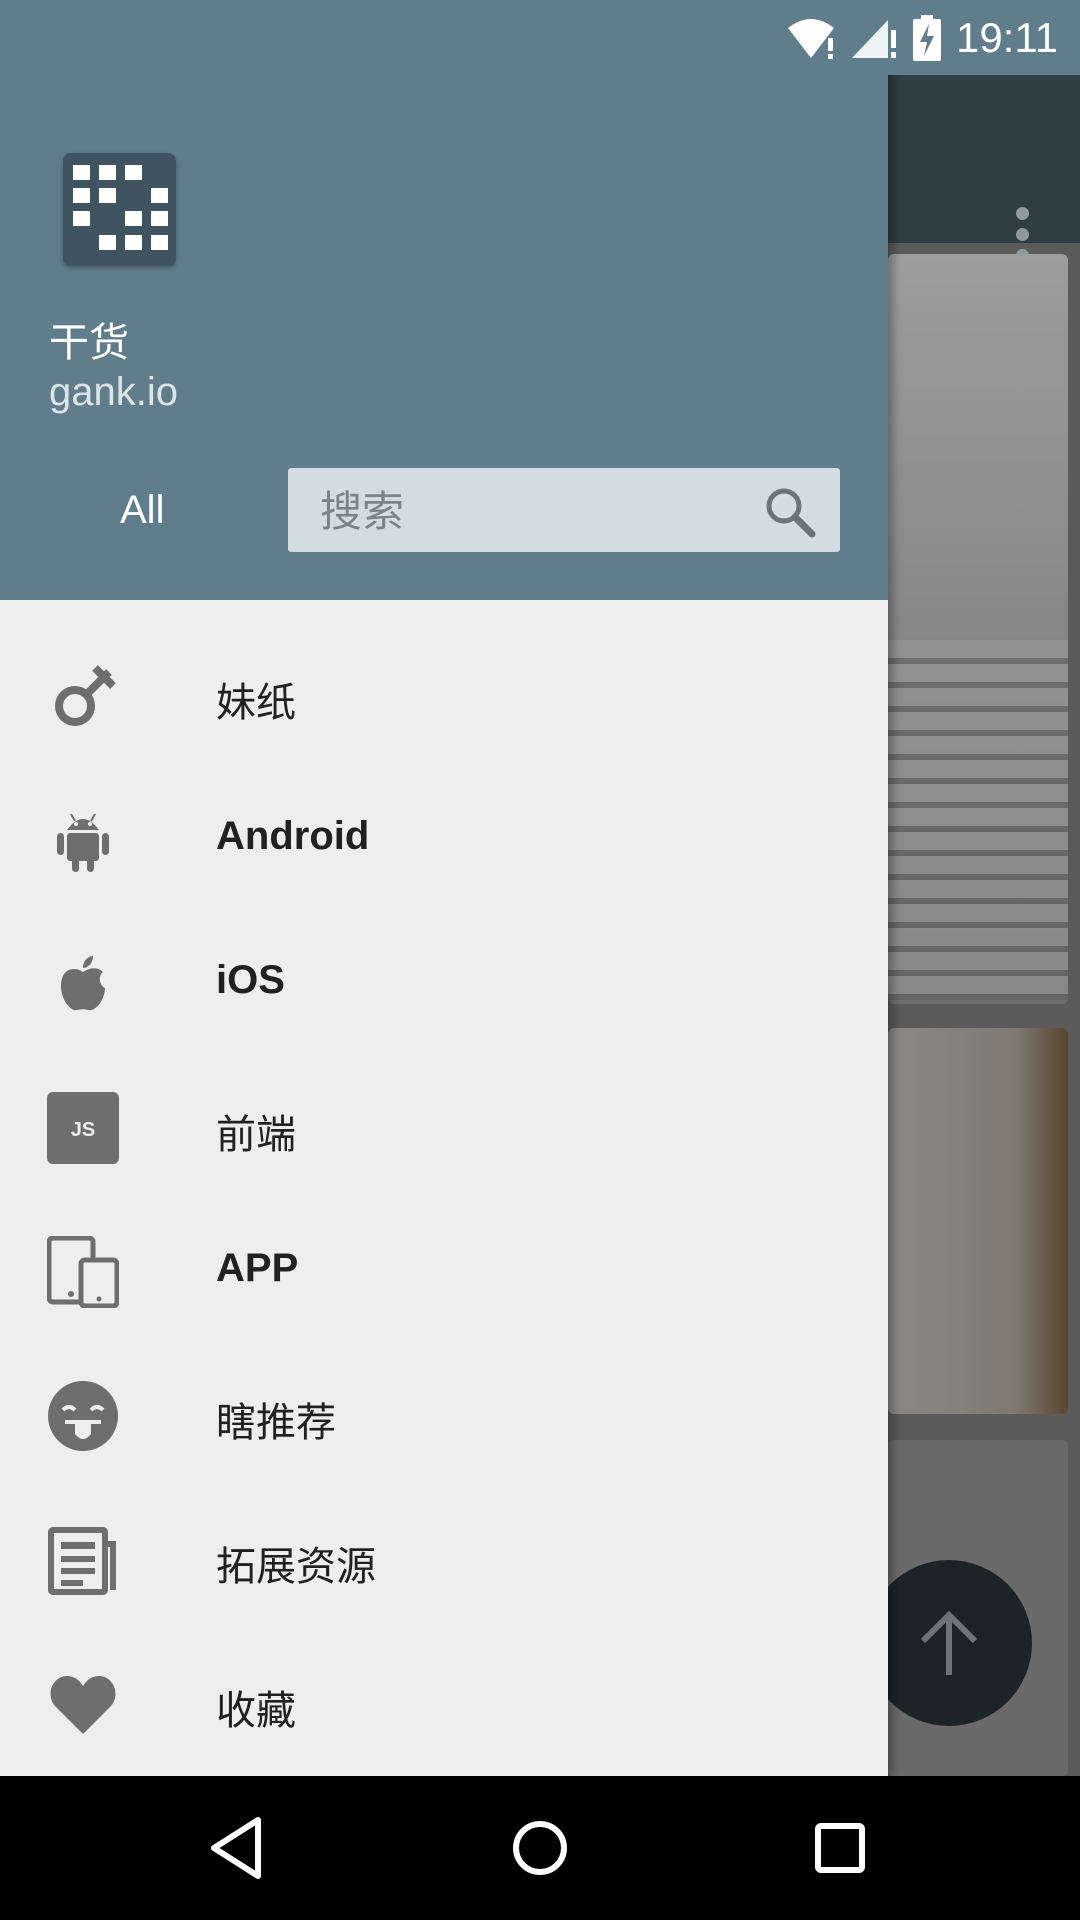  I want to click on menu-item-label: 拓展资源, so click(296, 1567).